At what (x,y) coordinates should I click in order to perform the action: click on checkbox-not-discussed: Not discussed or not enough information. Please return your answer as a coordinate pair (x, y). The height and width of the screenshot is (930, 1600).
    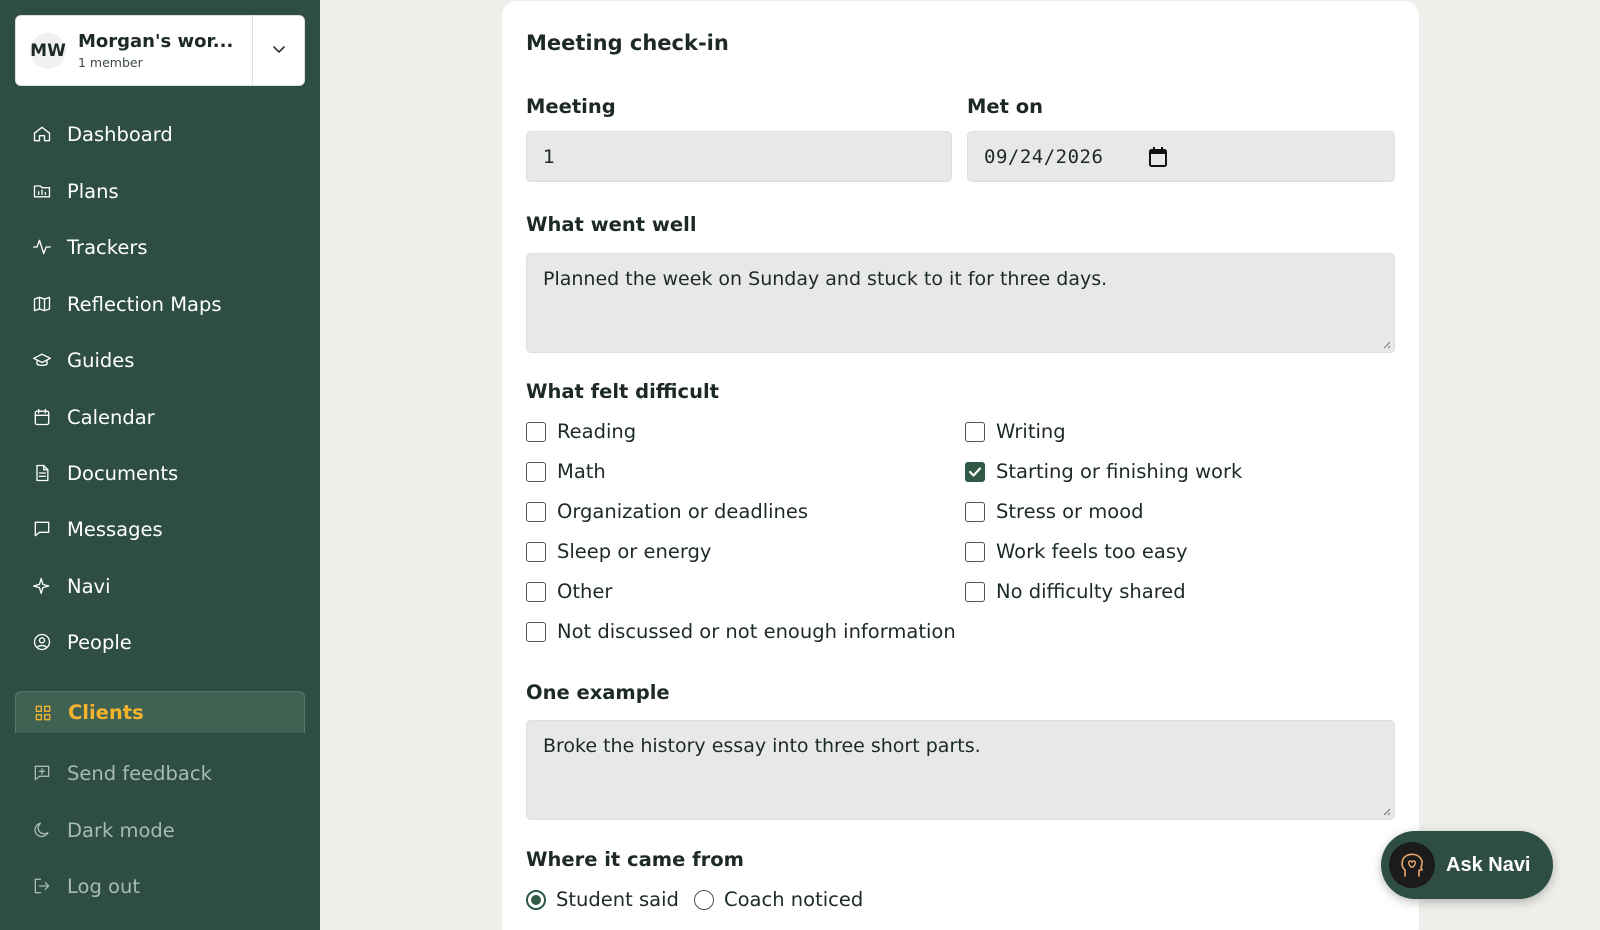
    Looking at the image, I should click on (741, 631).